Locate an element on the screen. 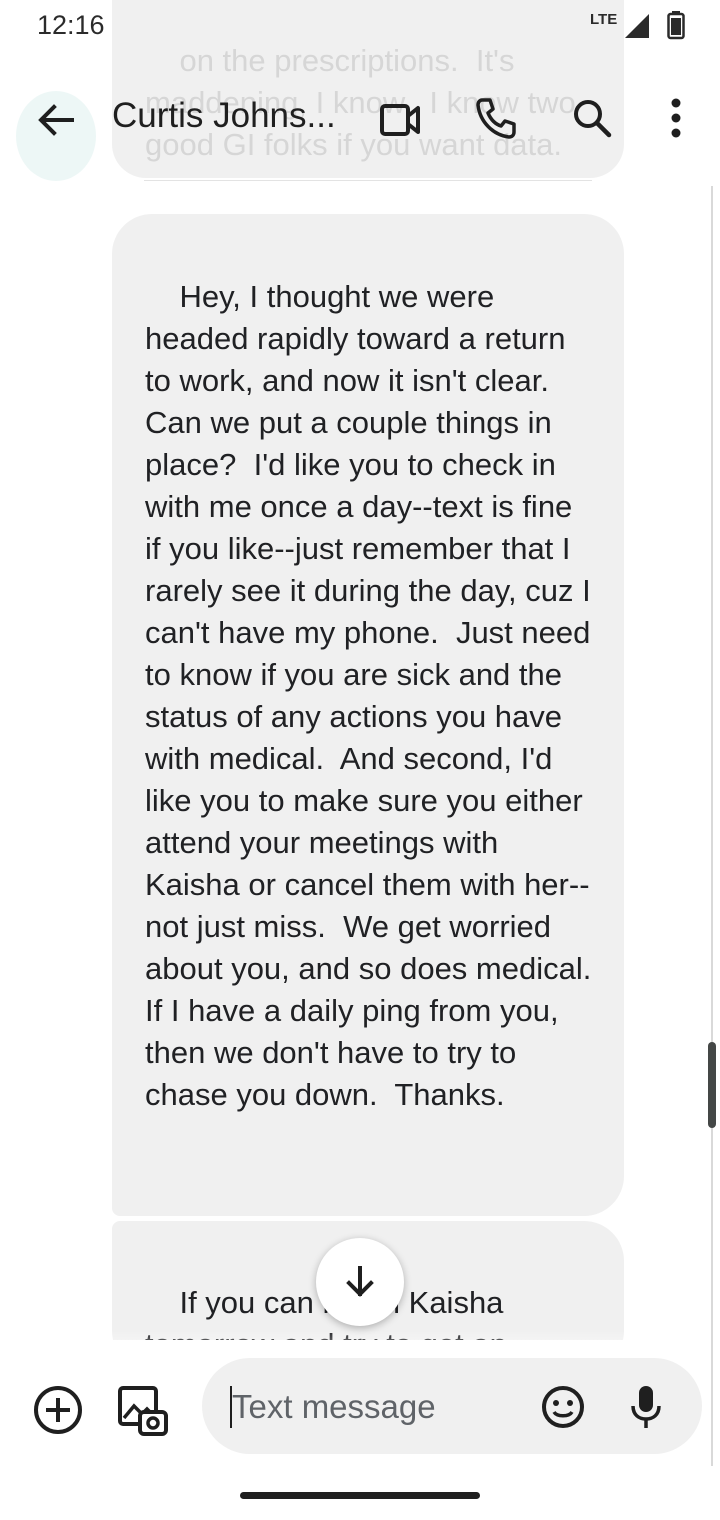 The image size is (720, 1520). more-vertical-icon is located at coordinates (676, 118).